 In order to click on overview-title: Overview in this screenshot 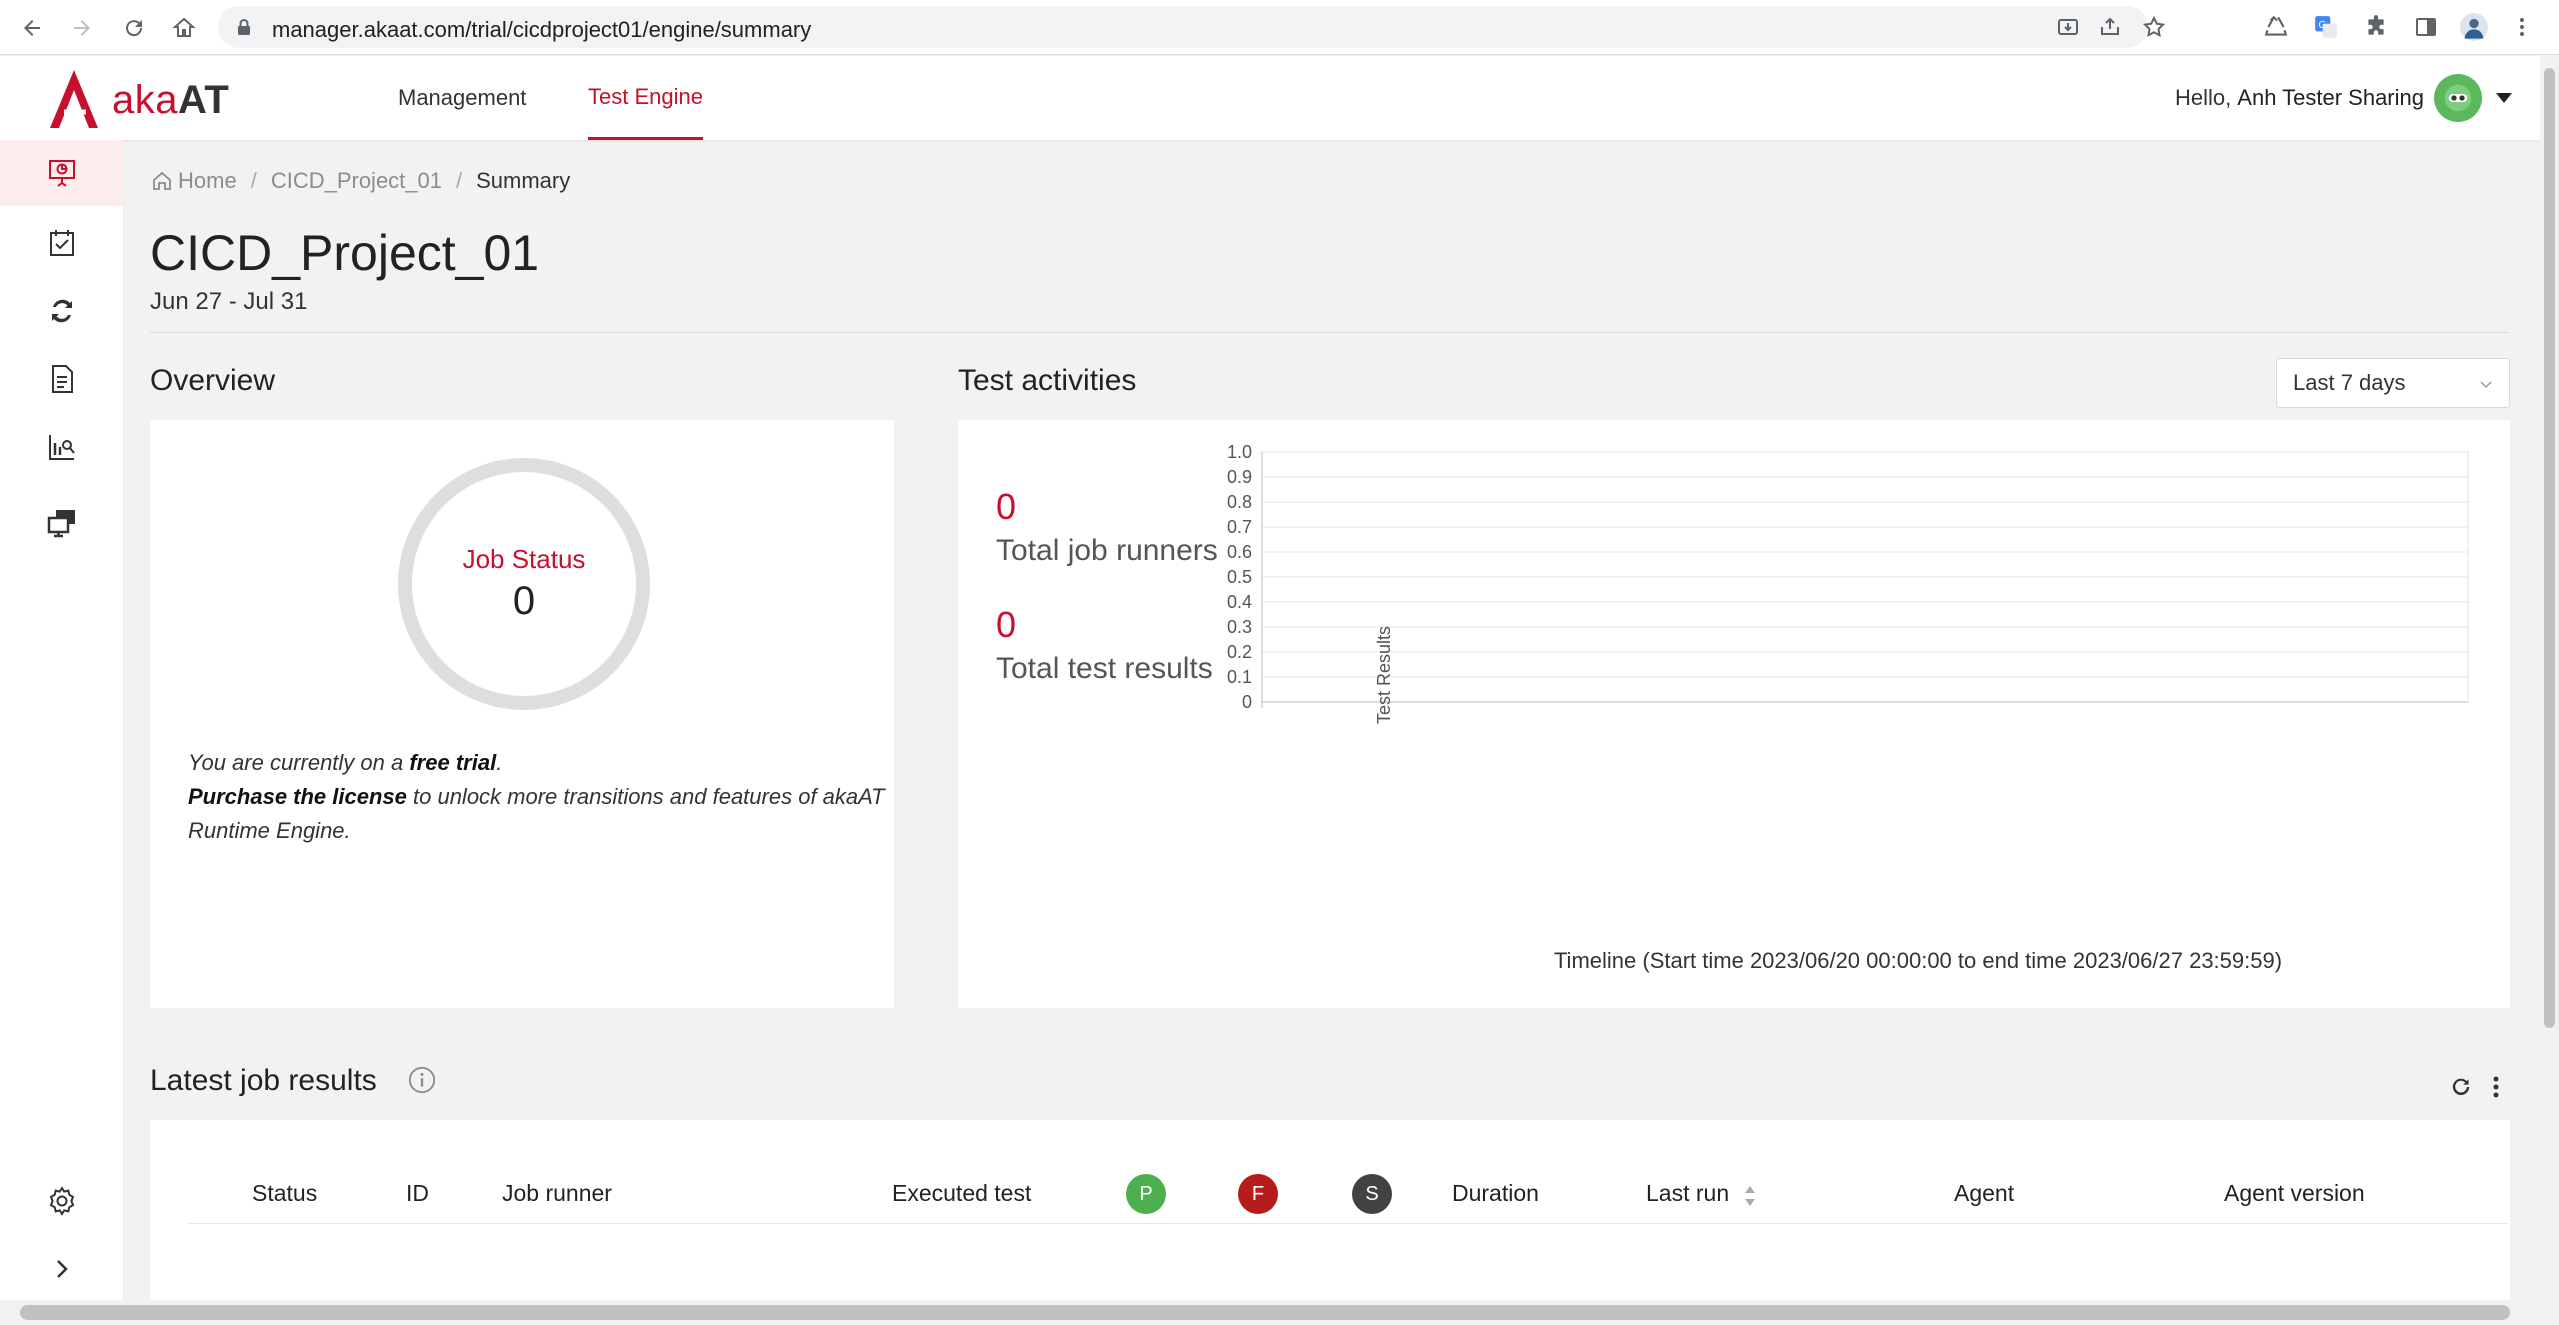, I will do `click(213, 380)`.